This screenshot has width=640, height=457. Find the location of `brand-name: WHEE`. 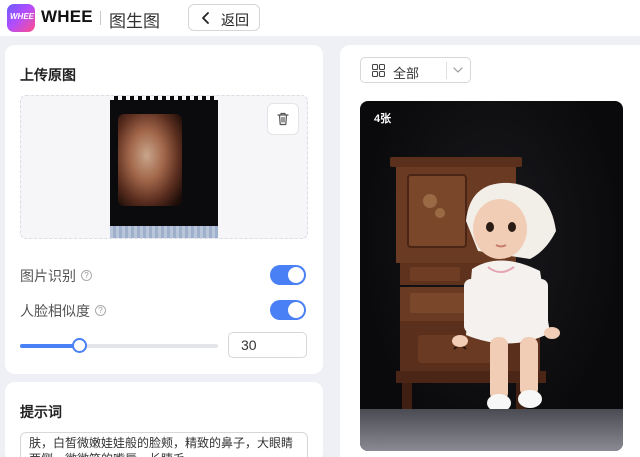

brand-name: WHEE is located at coordinates (67, 16).